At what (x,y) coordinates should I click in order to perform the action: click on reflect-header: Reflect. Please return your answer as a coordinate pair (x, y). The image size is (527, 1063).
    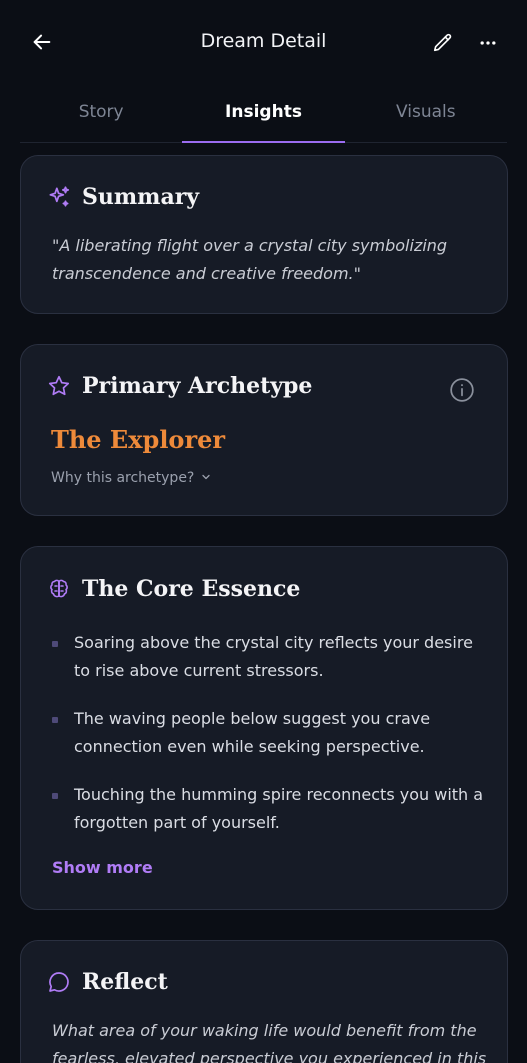
    Looking at the image, I should click on (107, 982).